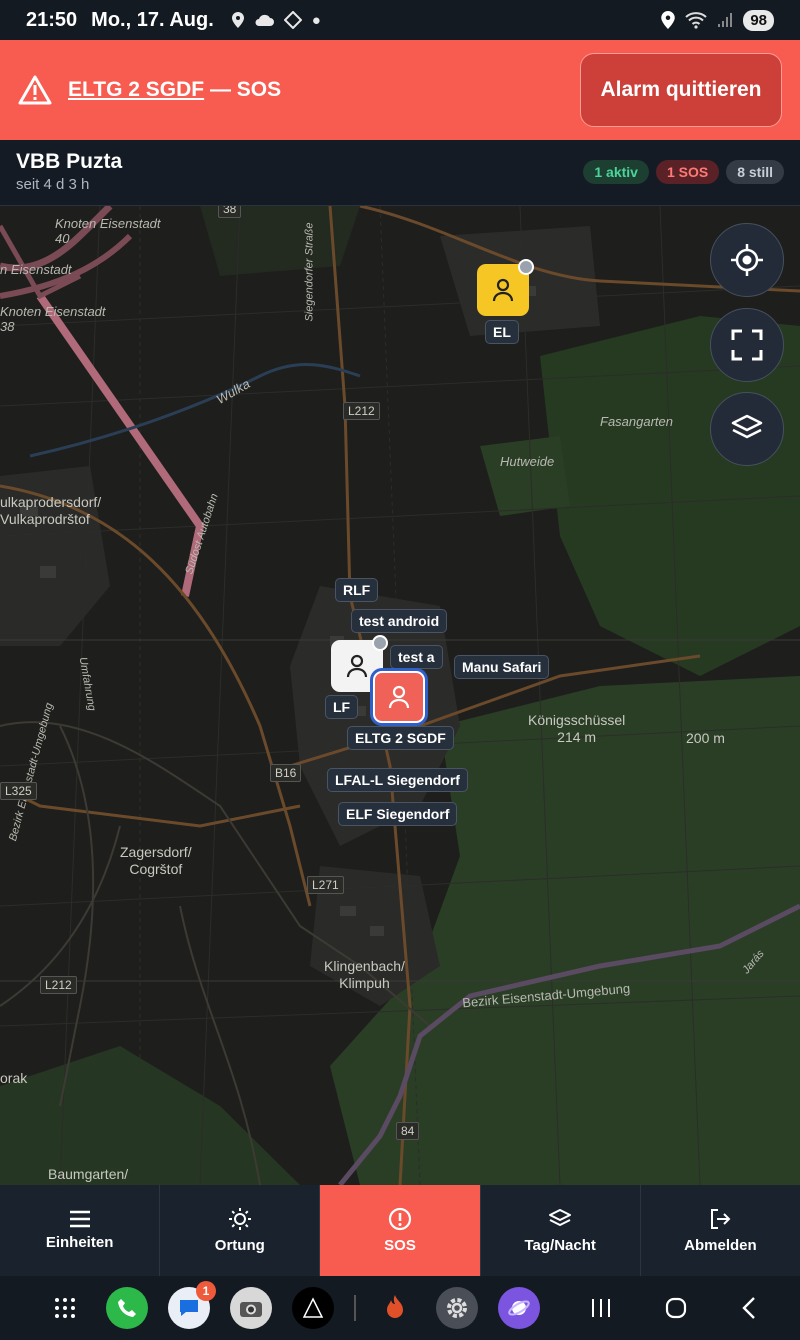 Image resolution: width=800 pixels, height=1340 pixels. I want to click on flame-icon, so click(395, 1306).